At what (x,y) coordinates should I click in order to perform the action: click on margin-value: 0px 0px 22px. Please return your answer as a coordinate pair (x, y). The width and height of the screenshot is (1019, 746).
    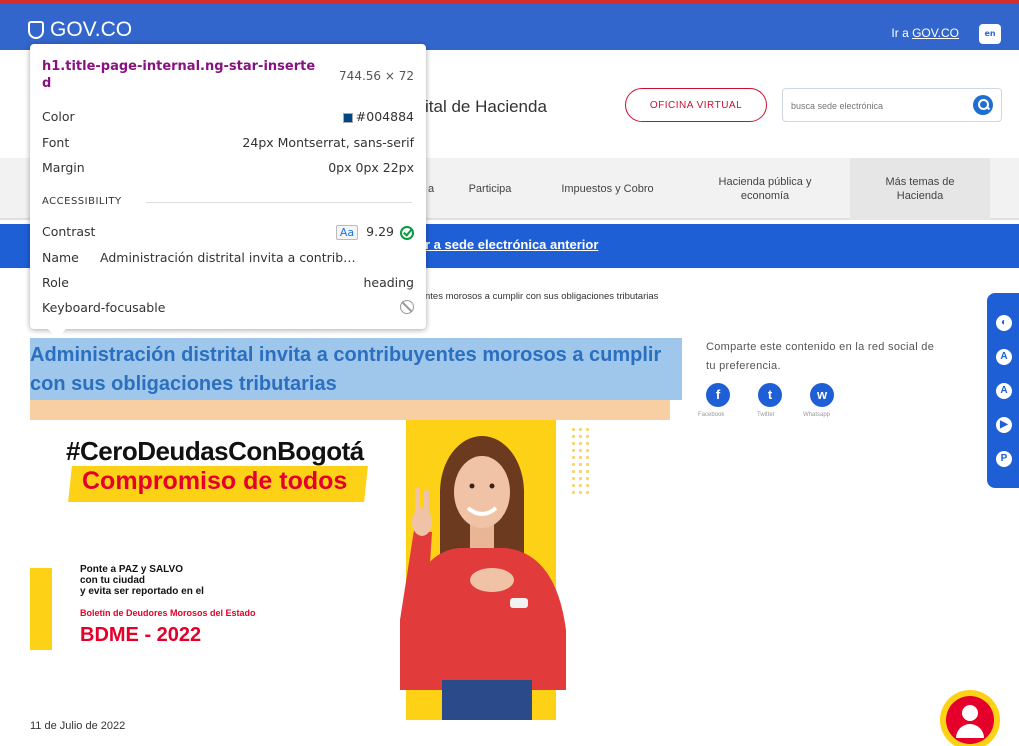
    Looking at the image, I should click on (371, 167).